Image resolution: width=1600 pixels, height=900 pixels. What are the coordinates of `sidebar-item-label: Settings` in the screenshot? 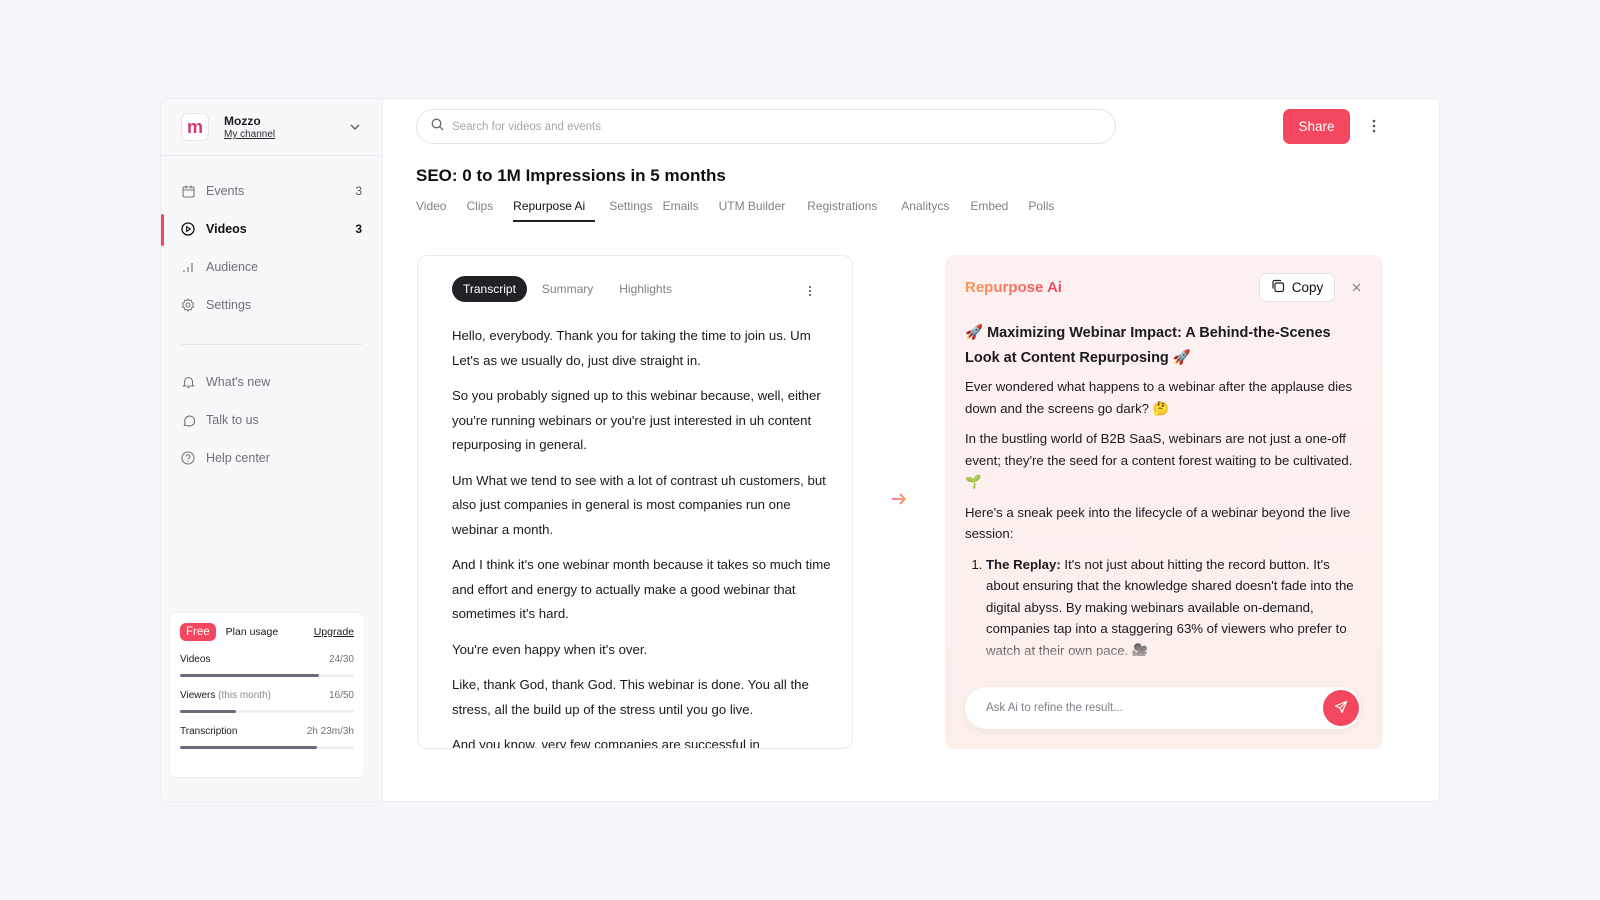 It's located at (229, 305).